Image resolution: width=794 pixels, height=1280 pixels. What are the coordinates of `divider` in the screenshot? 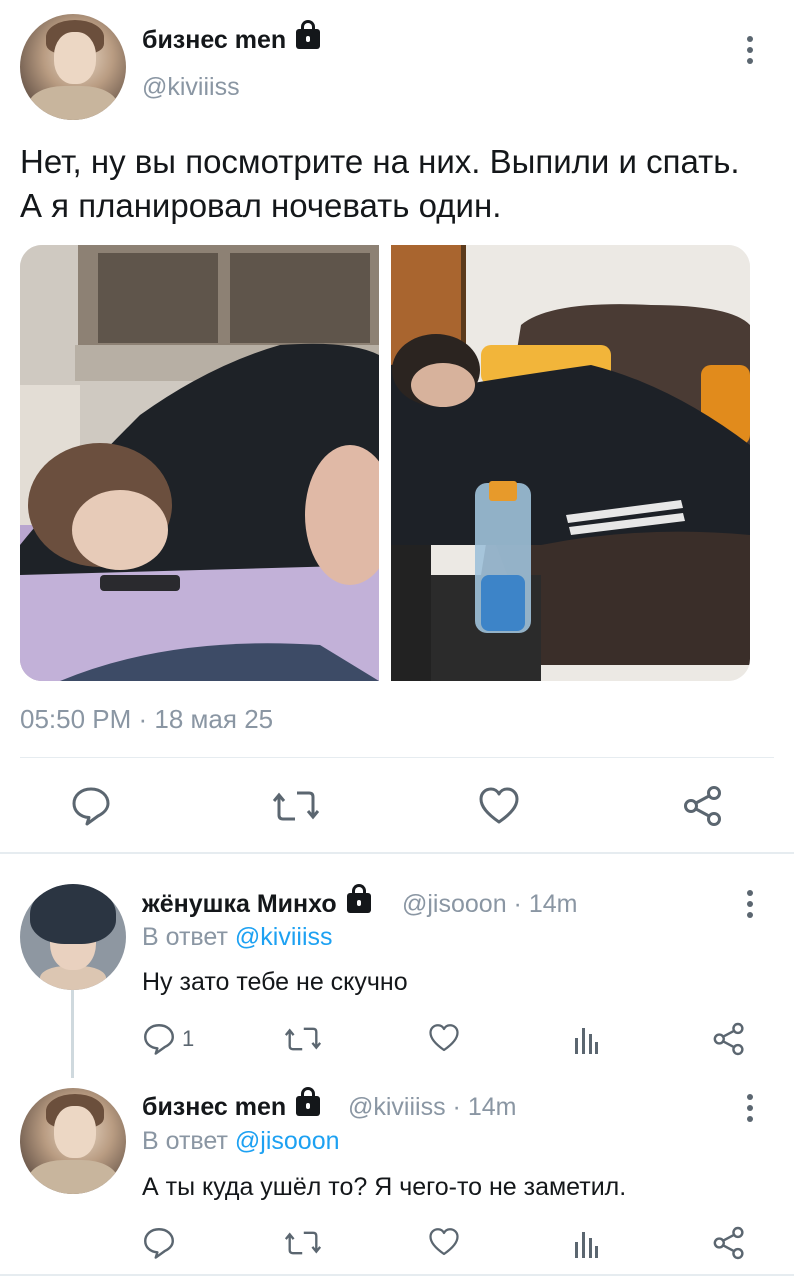 It's located at (397, 757).